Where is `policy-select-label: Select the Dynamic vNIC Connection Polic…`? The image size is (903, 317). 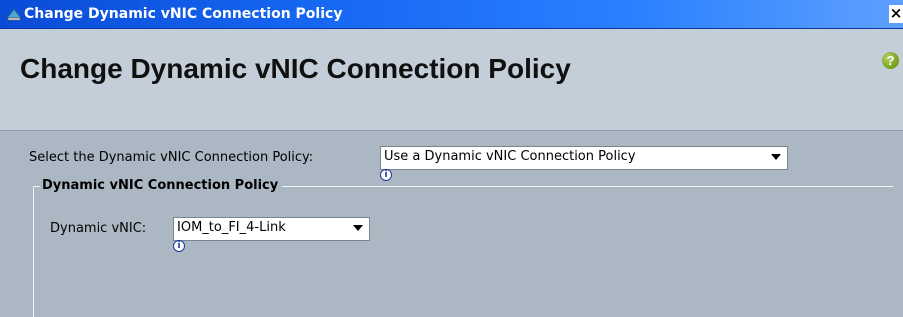
policy-select-label: Select the Dynamic vNIC Connection Polic… is located at coordinates (171, 157).